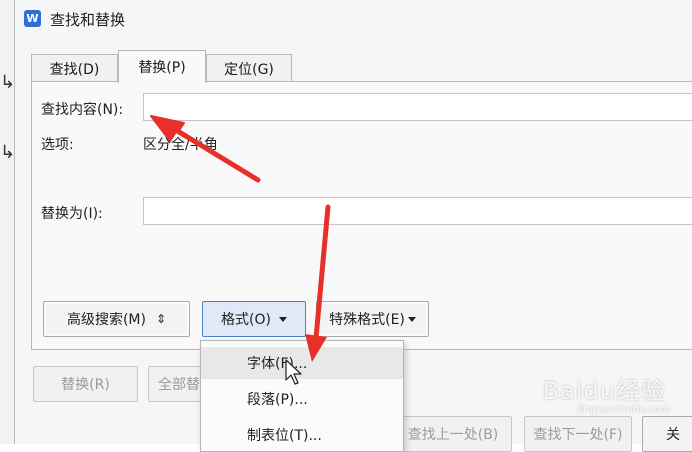 The image size is (692, 452). What do you see at coordinates (578, 434) in the screenshot?
I see `find-next-button: 查找下一处(F)` at bounding box center [578, 434].